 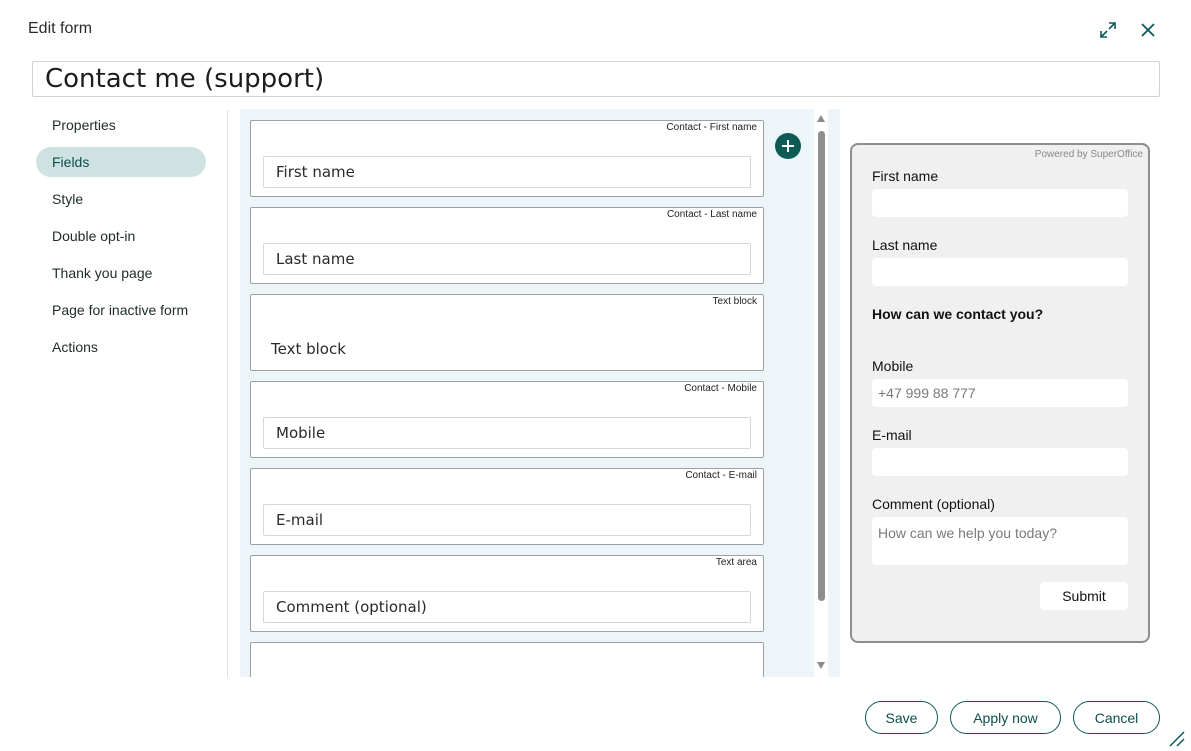 I want to click on field-label-input: Last name, so click(x=507, y=259).